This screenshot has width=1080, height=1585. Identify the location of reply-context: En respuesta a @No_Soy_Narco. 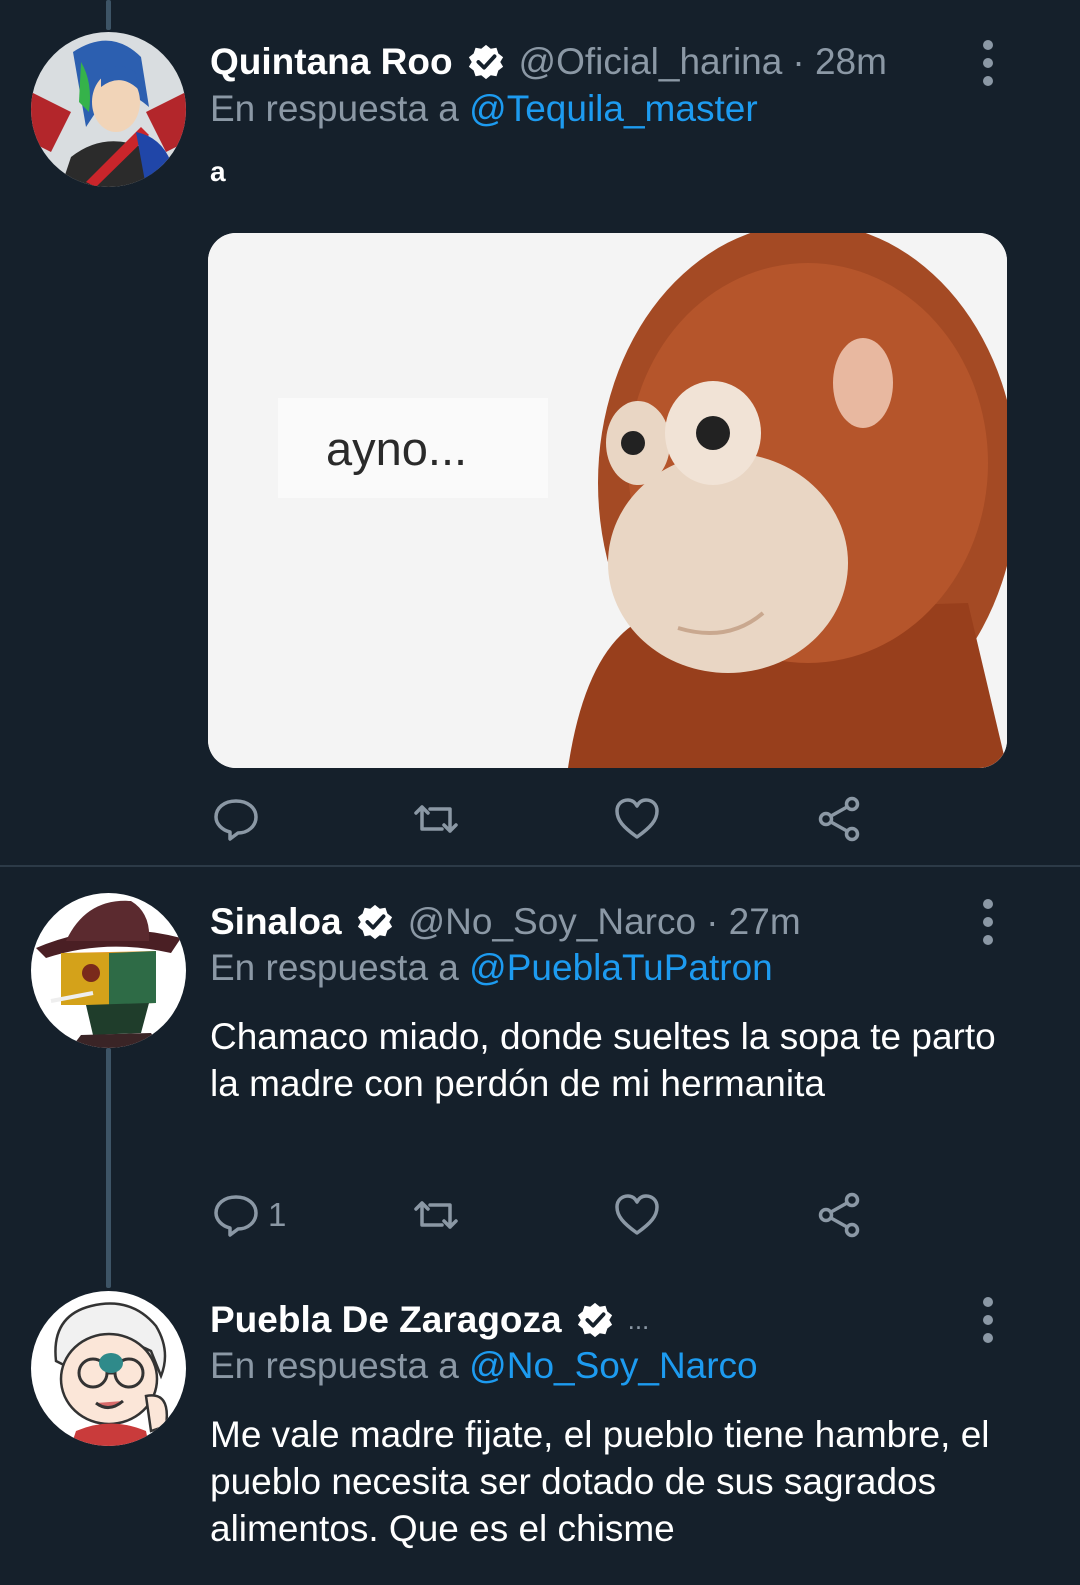
(484, 1366).